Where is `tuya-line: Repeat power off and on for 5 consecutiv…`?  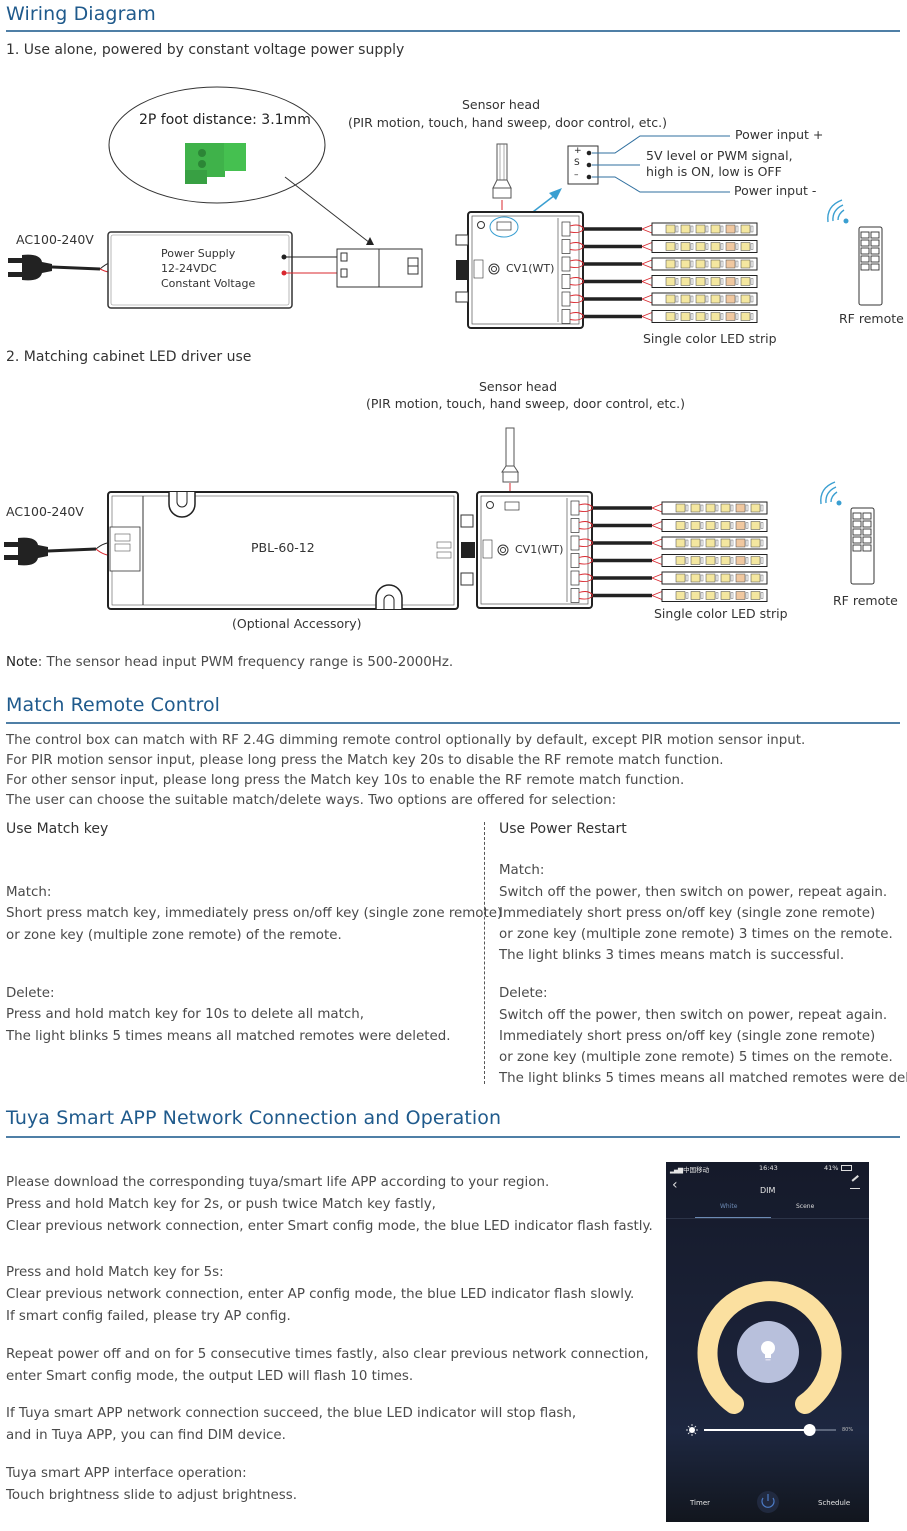 tuya-line: Repeat power off and on for 5 consecutiv… is located at coordinates (327, 1354).